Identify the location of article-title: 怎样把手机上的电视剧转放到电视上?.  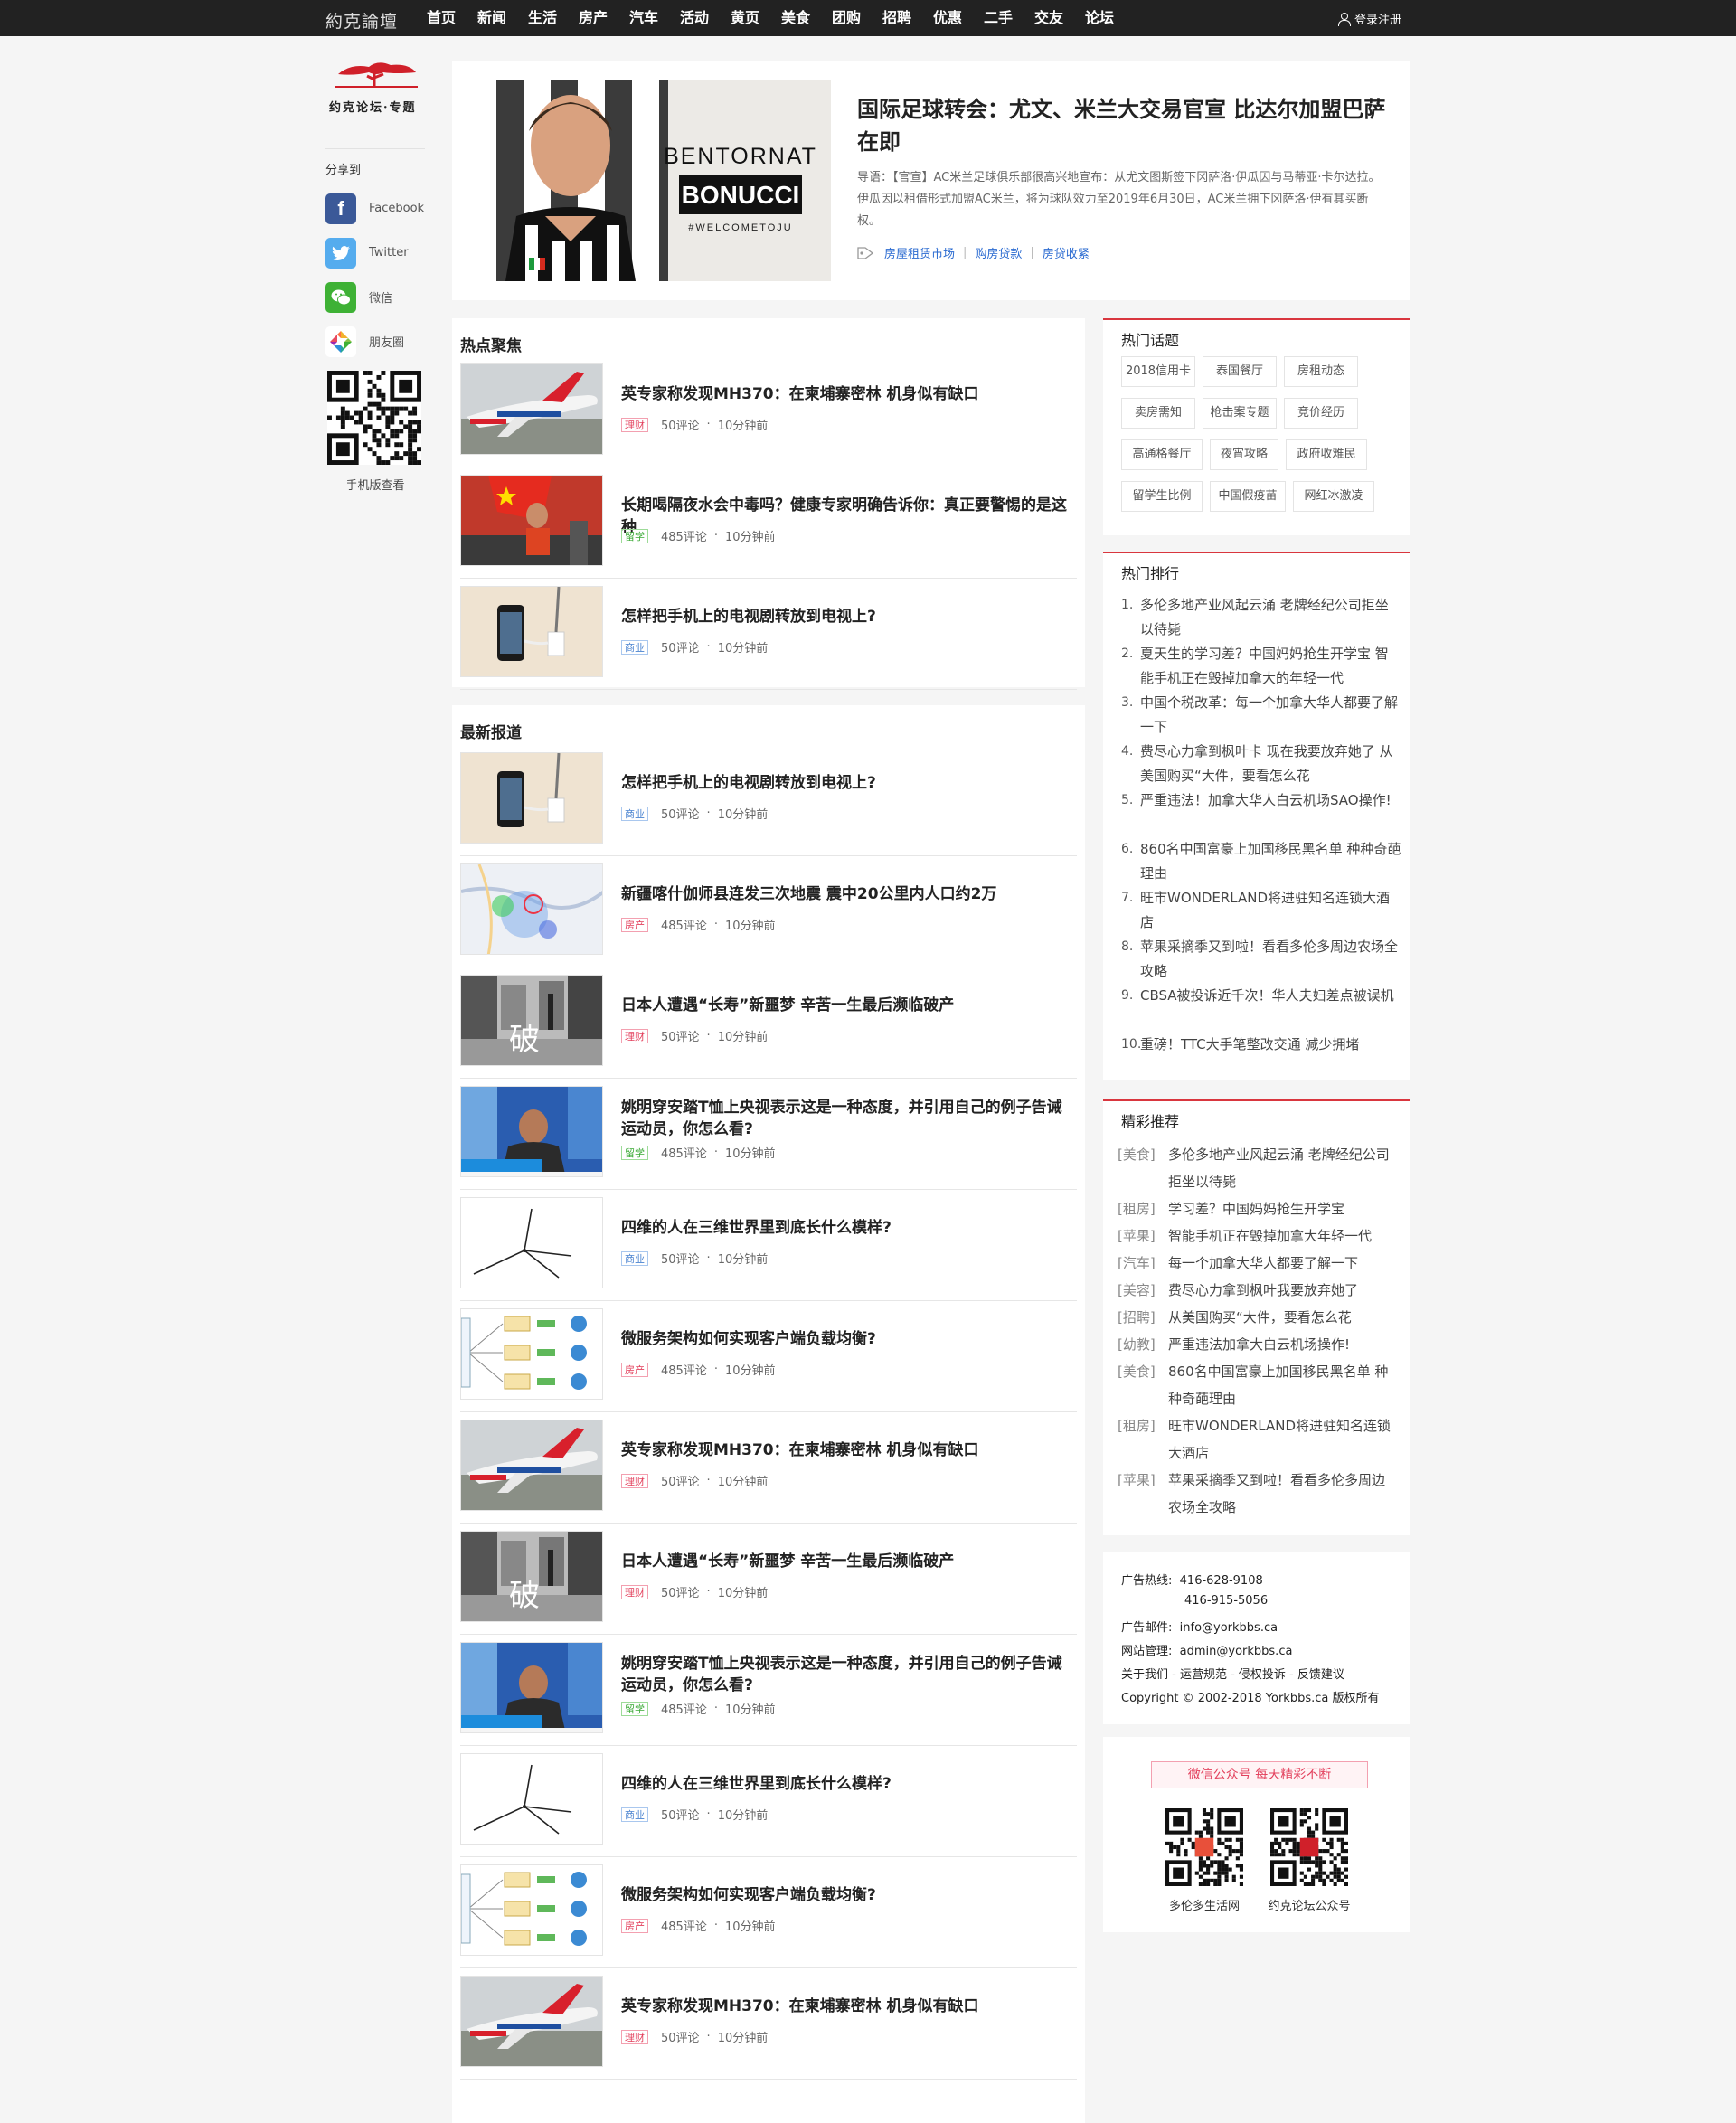
(847, 616).